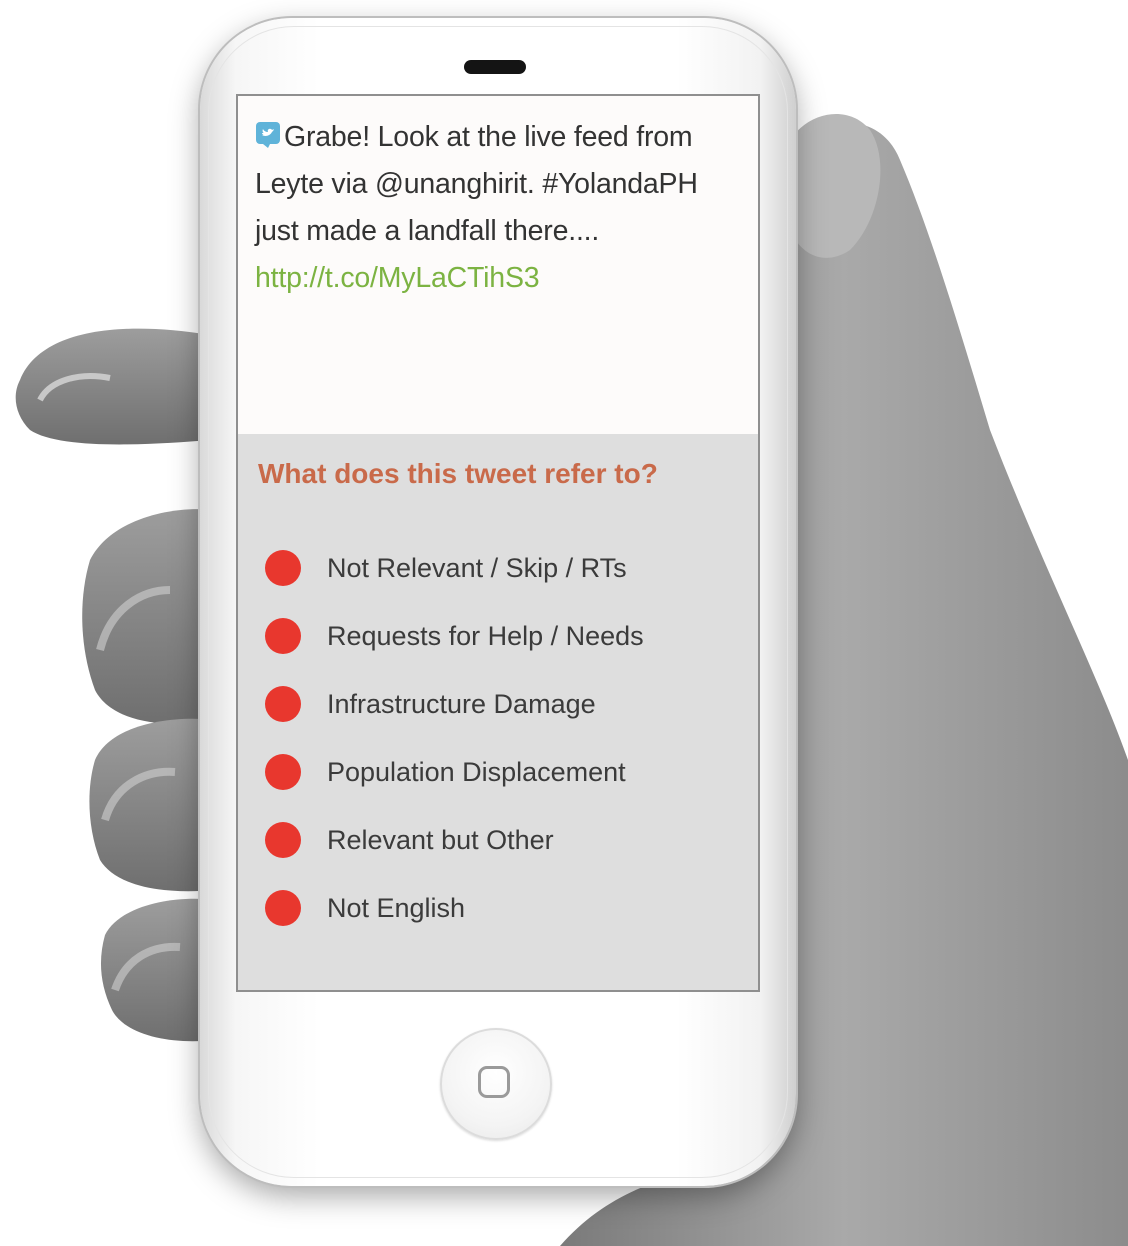 This screenshot has height=1246, width=1128. What do you see at coordinates (495, 67) in the screenshot?
I see `earpiece-speaker` at bounding box center [495, 67].